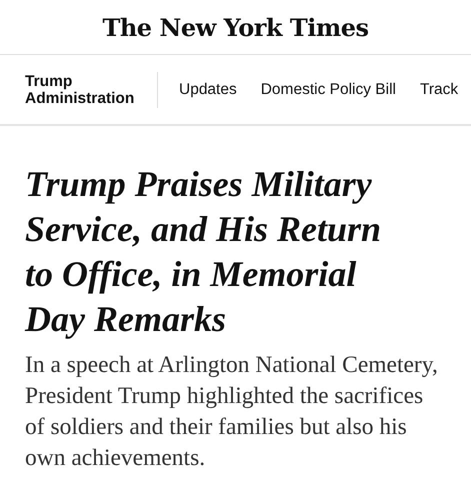 This screenshot has height=488, width=471. Describe the element at coordinates (84, 89) in the screenshot. I see `section-title: Trump Administration` at that location.